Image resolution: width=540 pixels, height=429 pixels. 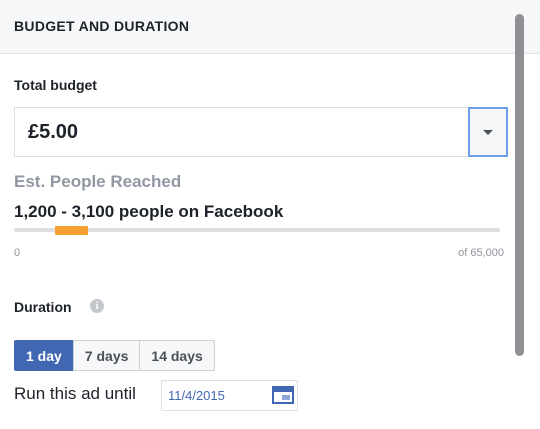 What do you see at coordinates (71, 230) in the screenshot?
I see `reach-range-marker` at bounding box center [71, 230].